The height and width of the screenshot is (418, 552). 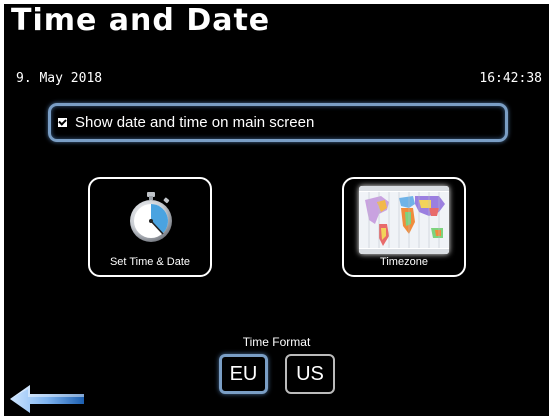 What do you see at coordinates (47, 399) in the screenshot?
I see `back-arrow-icon` at bounding box center [47, 399].